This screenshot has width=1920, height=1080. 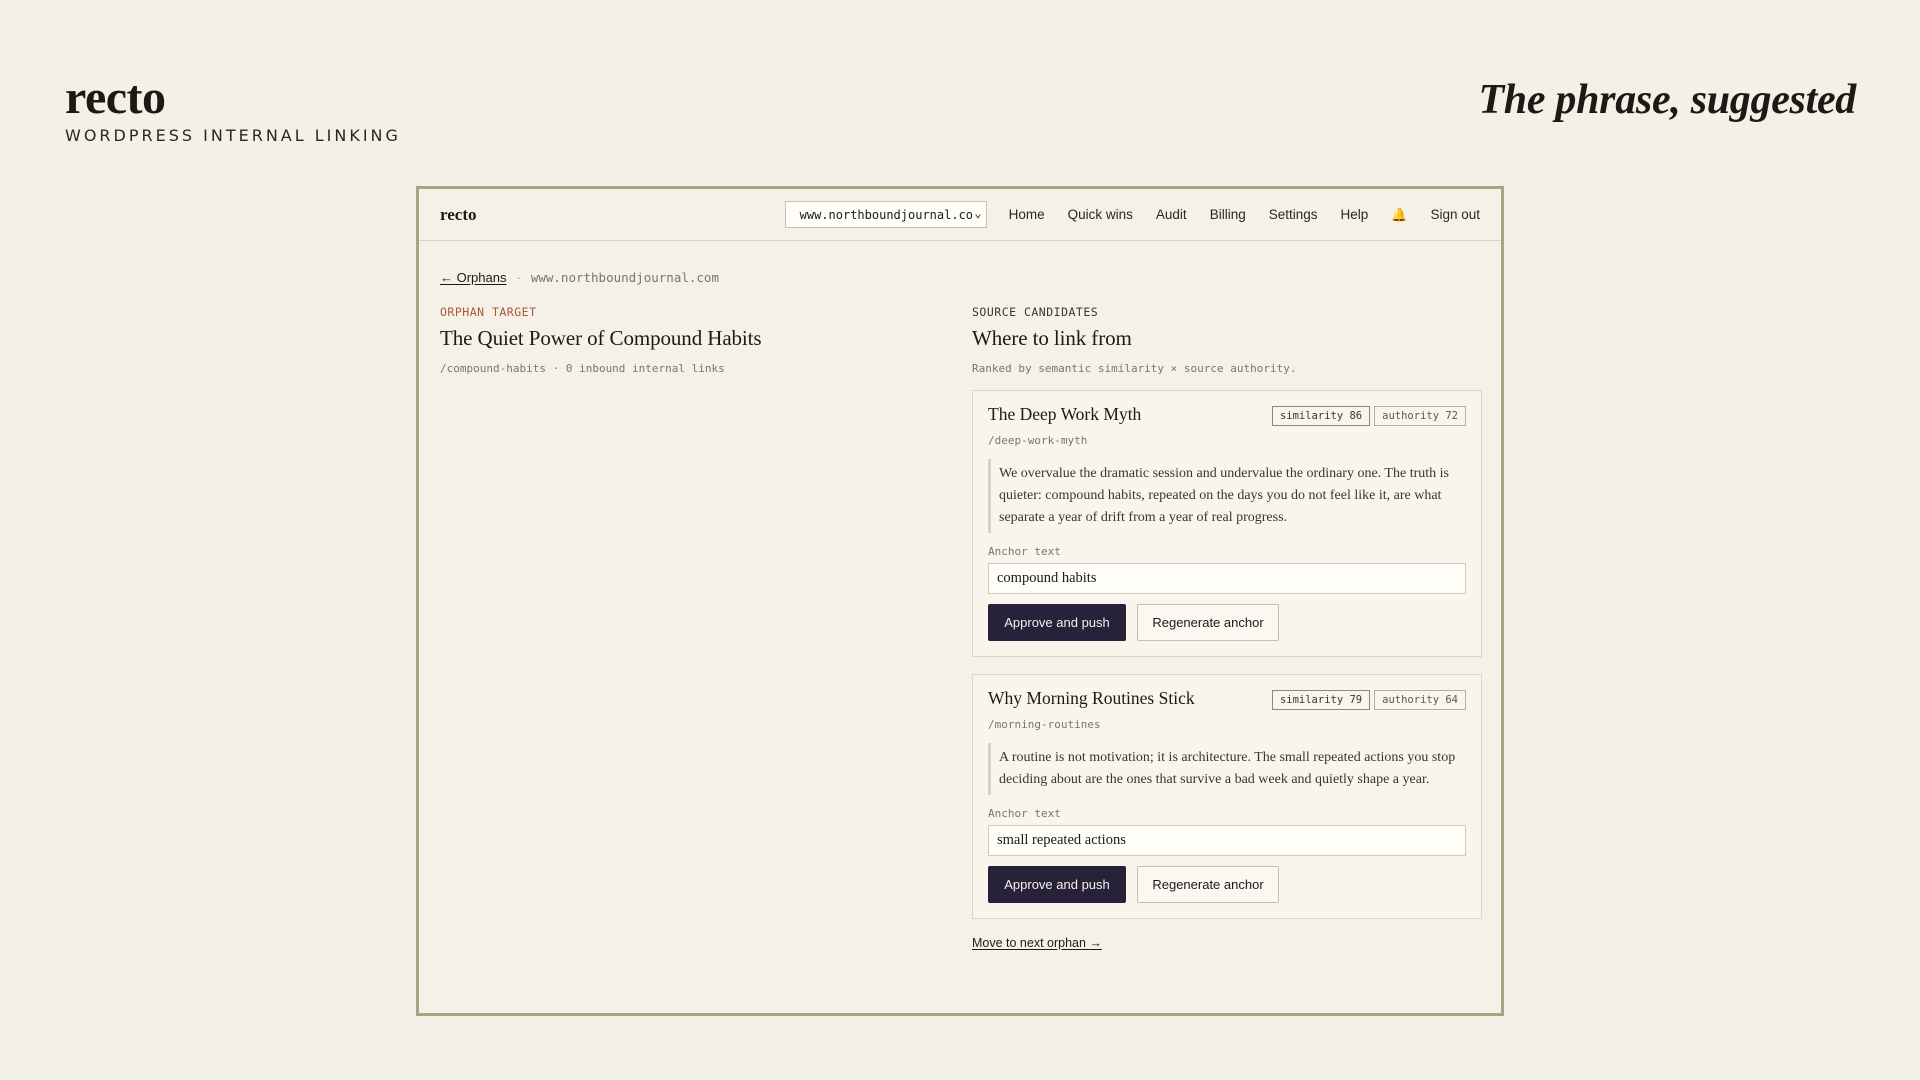 I want to click on nav-home: Home, so click(x=1027, y=214).